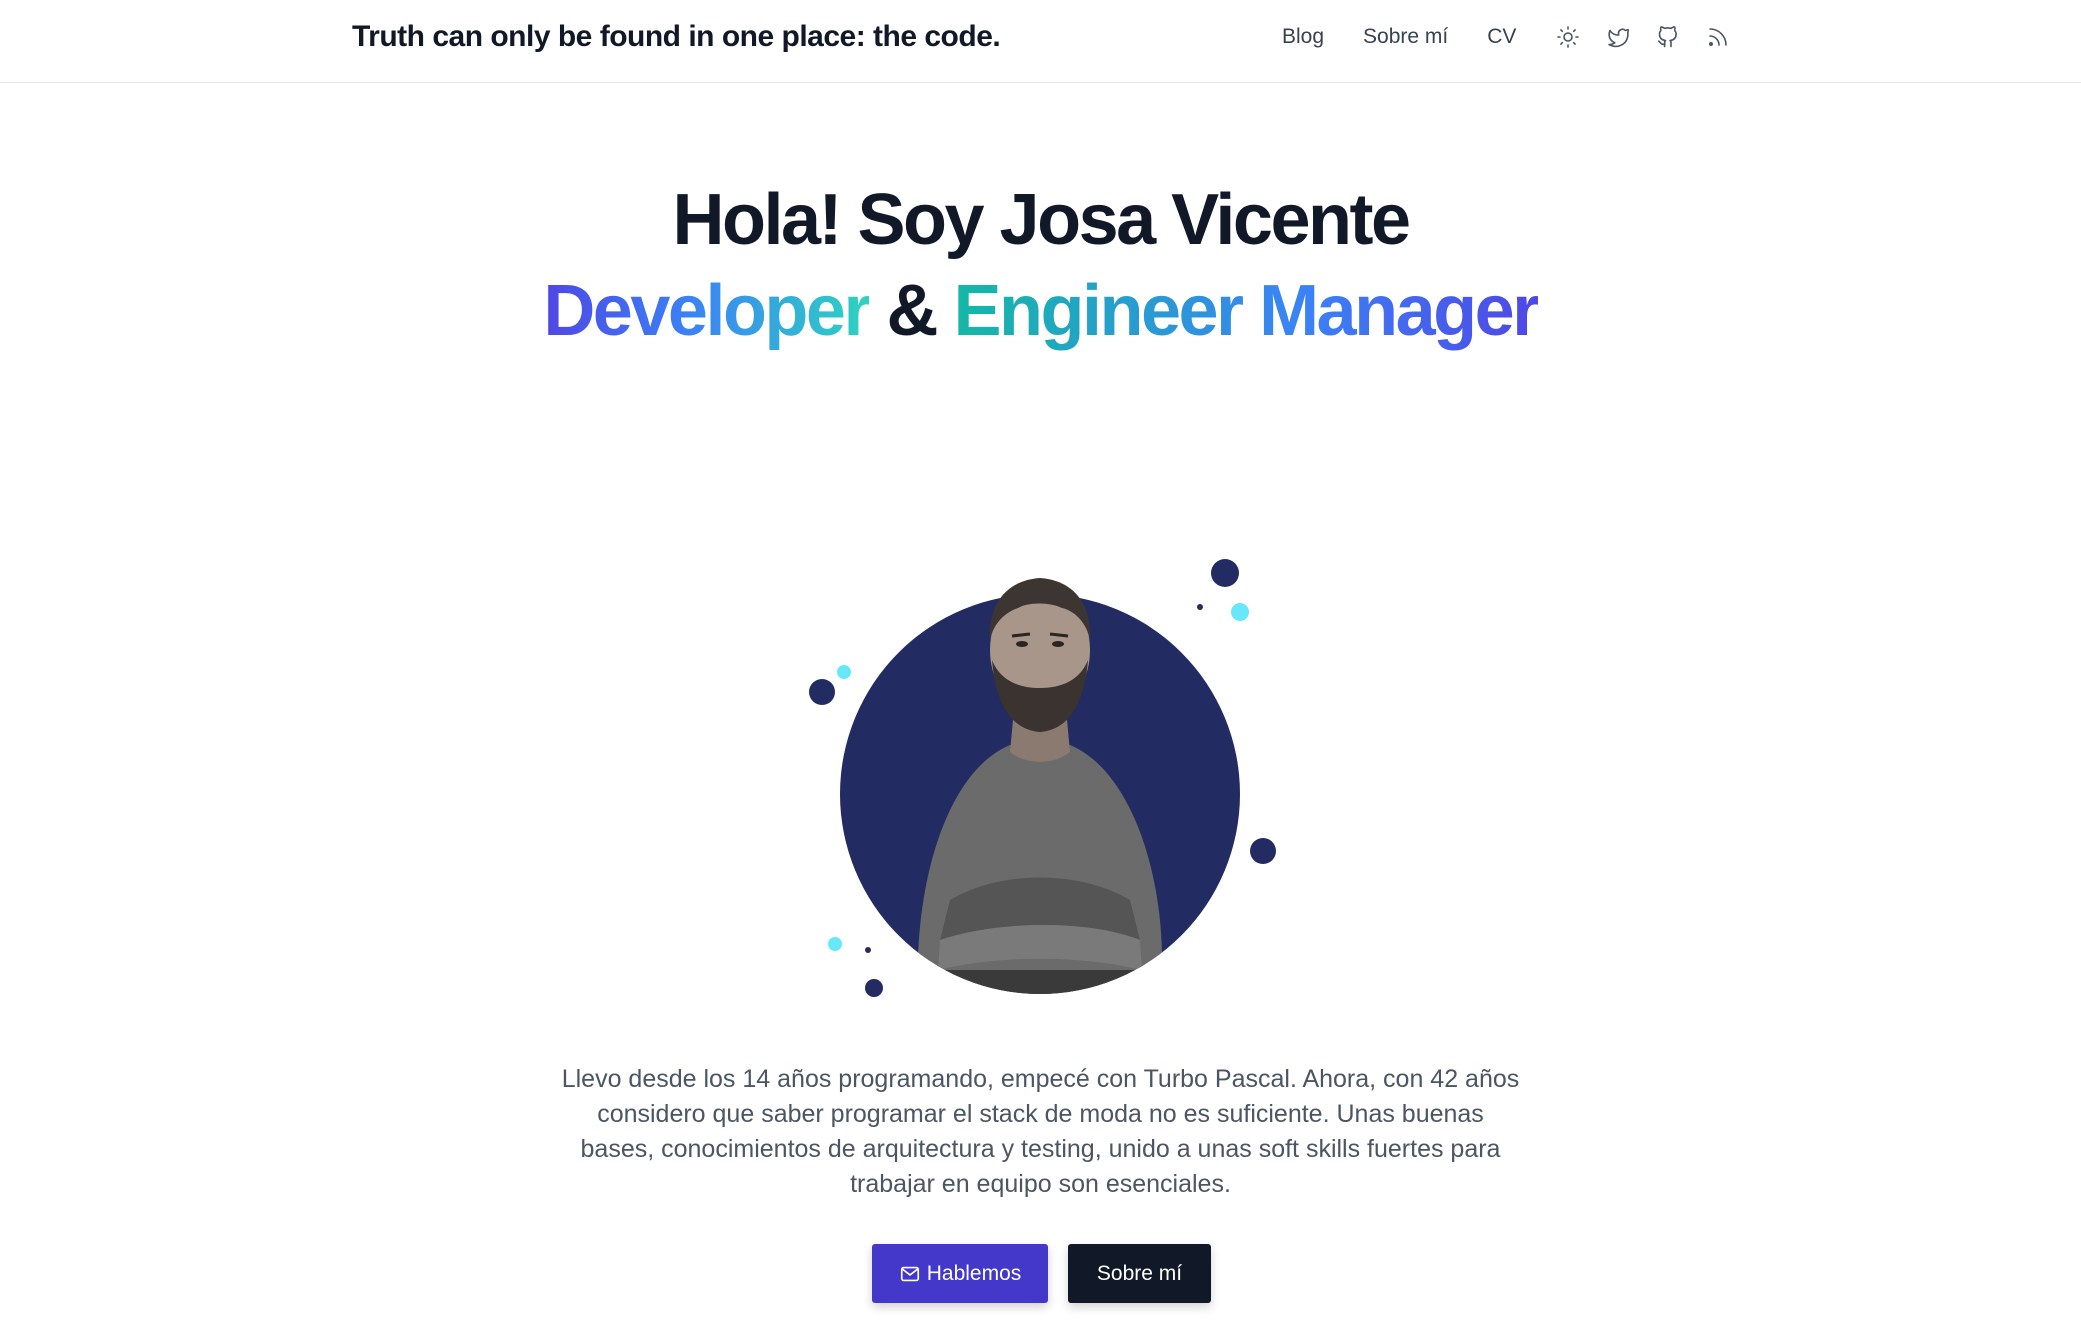 The width and height of the screenshot is (2081, 1339). Describe the element at coordinates (1303, 37) in the screenshot. I see `nav-link-blog: Blog` at that location.